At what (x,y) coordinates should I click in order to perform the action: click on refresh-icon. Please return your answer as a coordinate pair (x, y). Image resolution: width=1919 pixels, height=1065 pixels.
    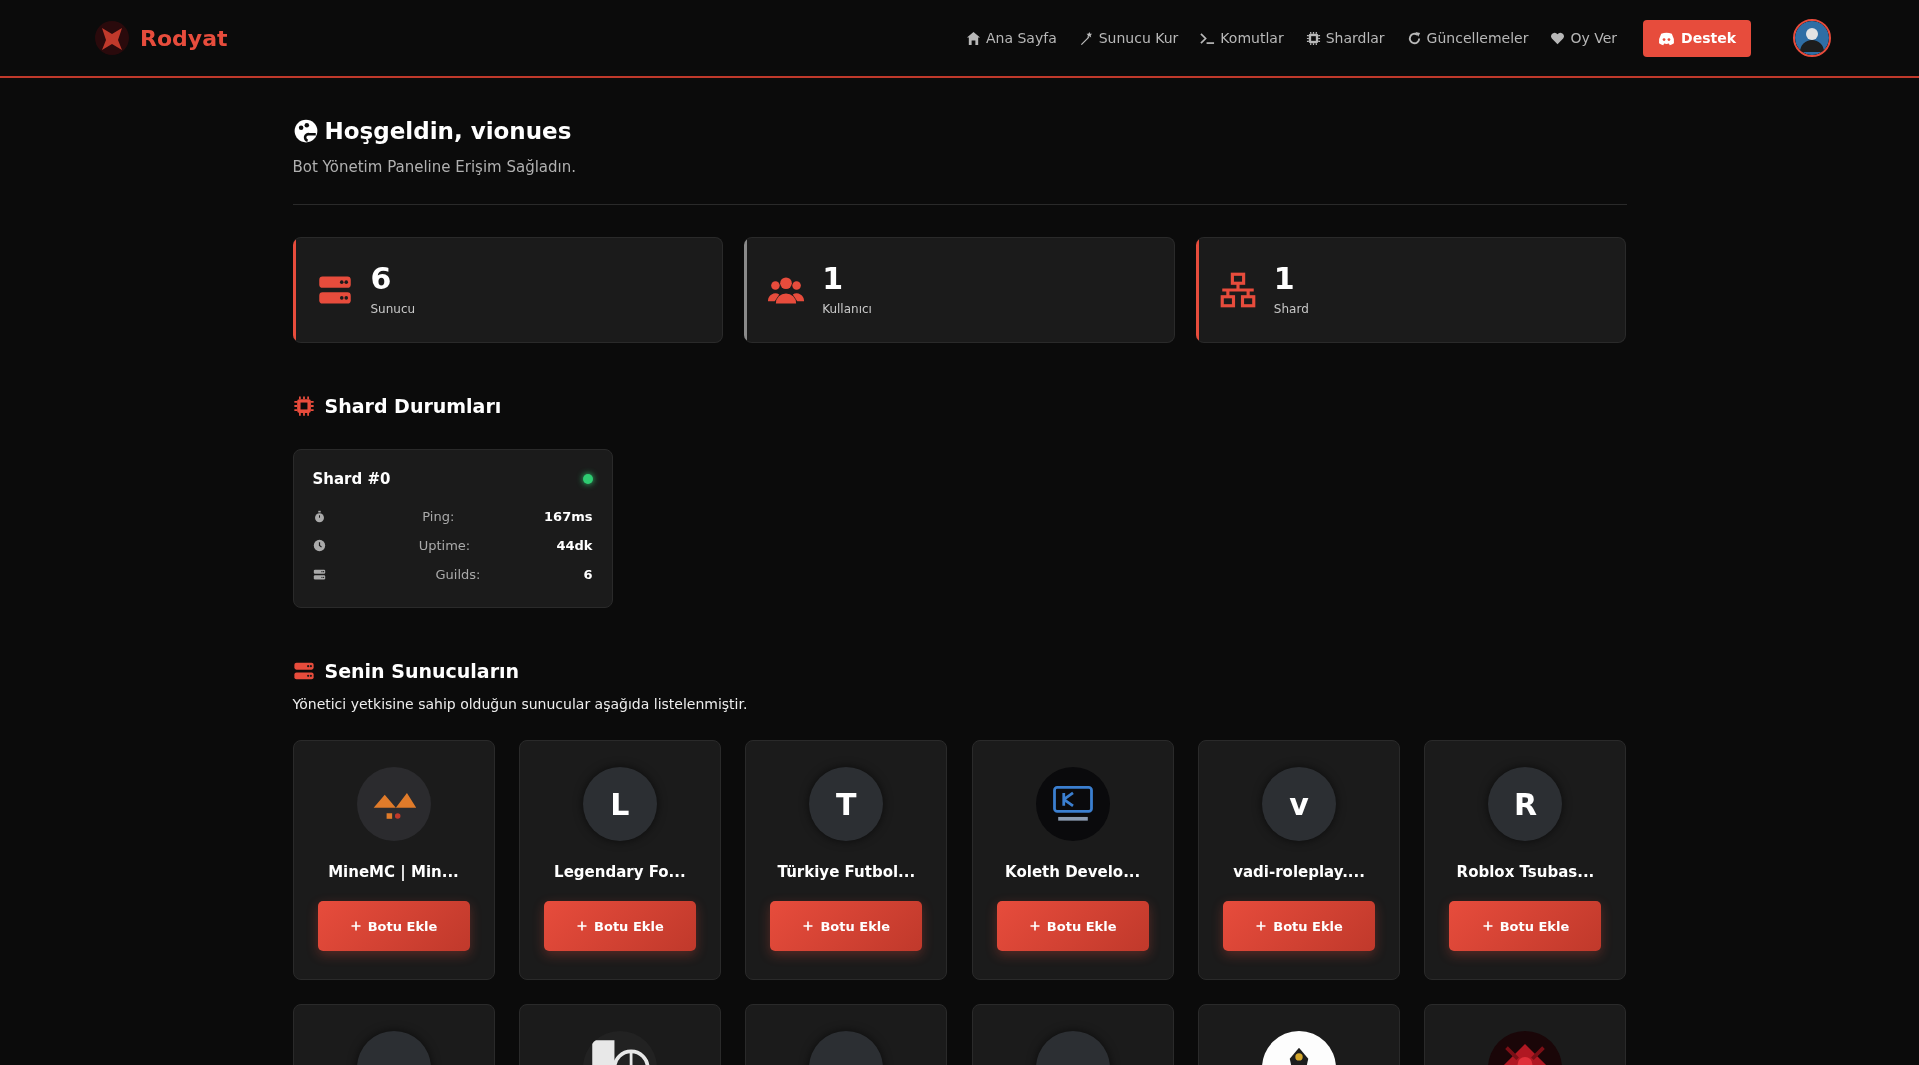
    Looking at the image, I should click on (1414, 38).